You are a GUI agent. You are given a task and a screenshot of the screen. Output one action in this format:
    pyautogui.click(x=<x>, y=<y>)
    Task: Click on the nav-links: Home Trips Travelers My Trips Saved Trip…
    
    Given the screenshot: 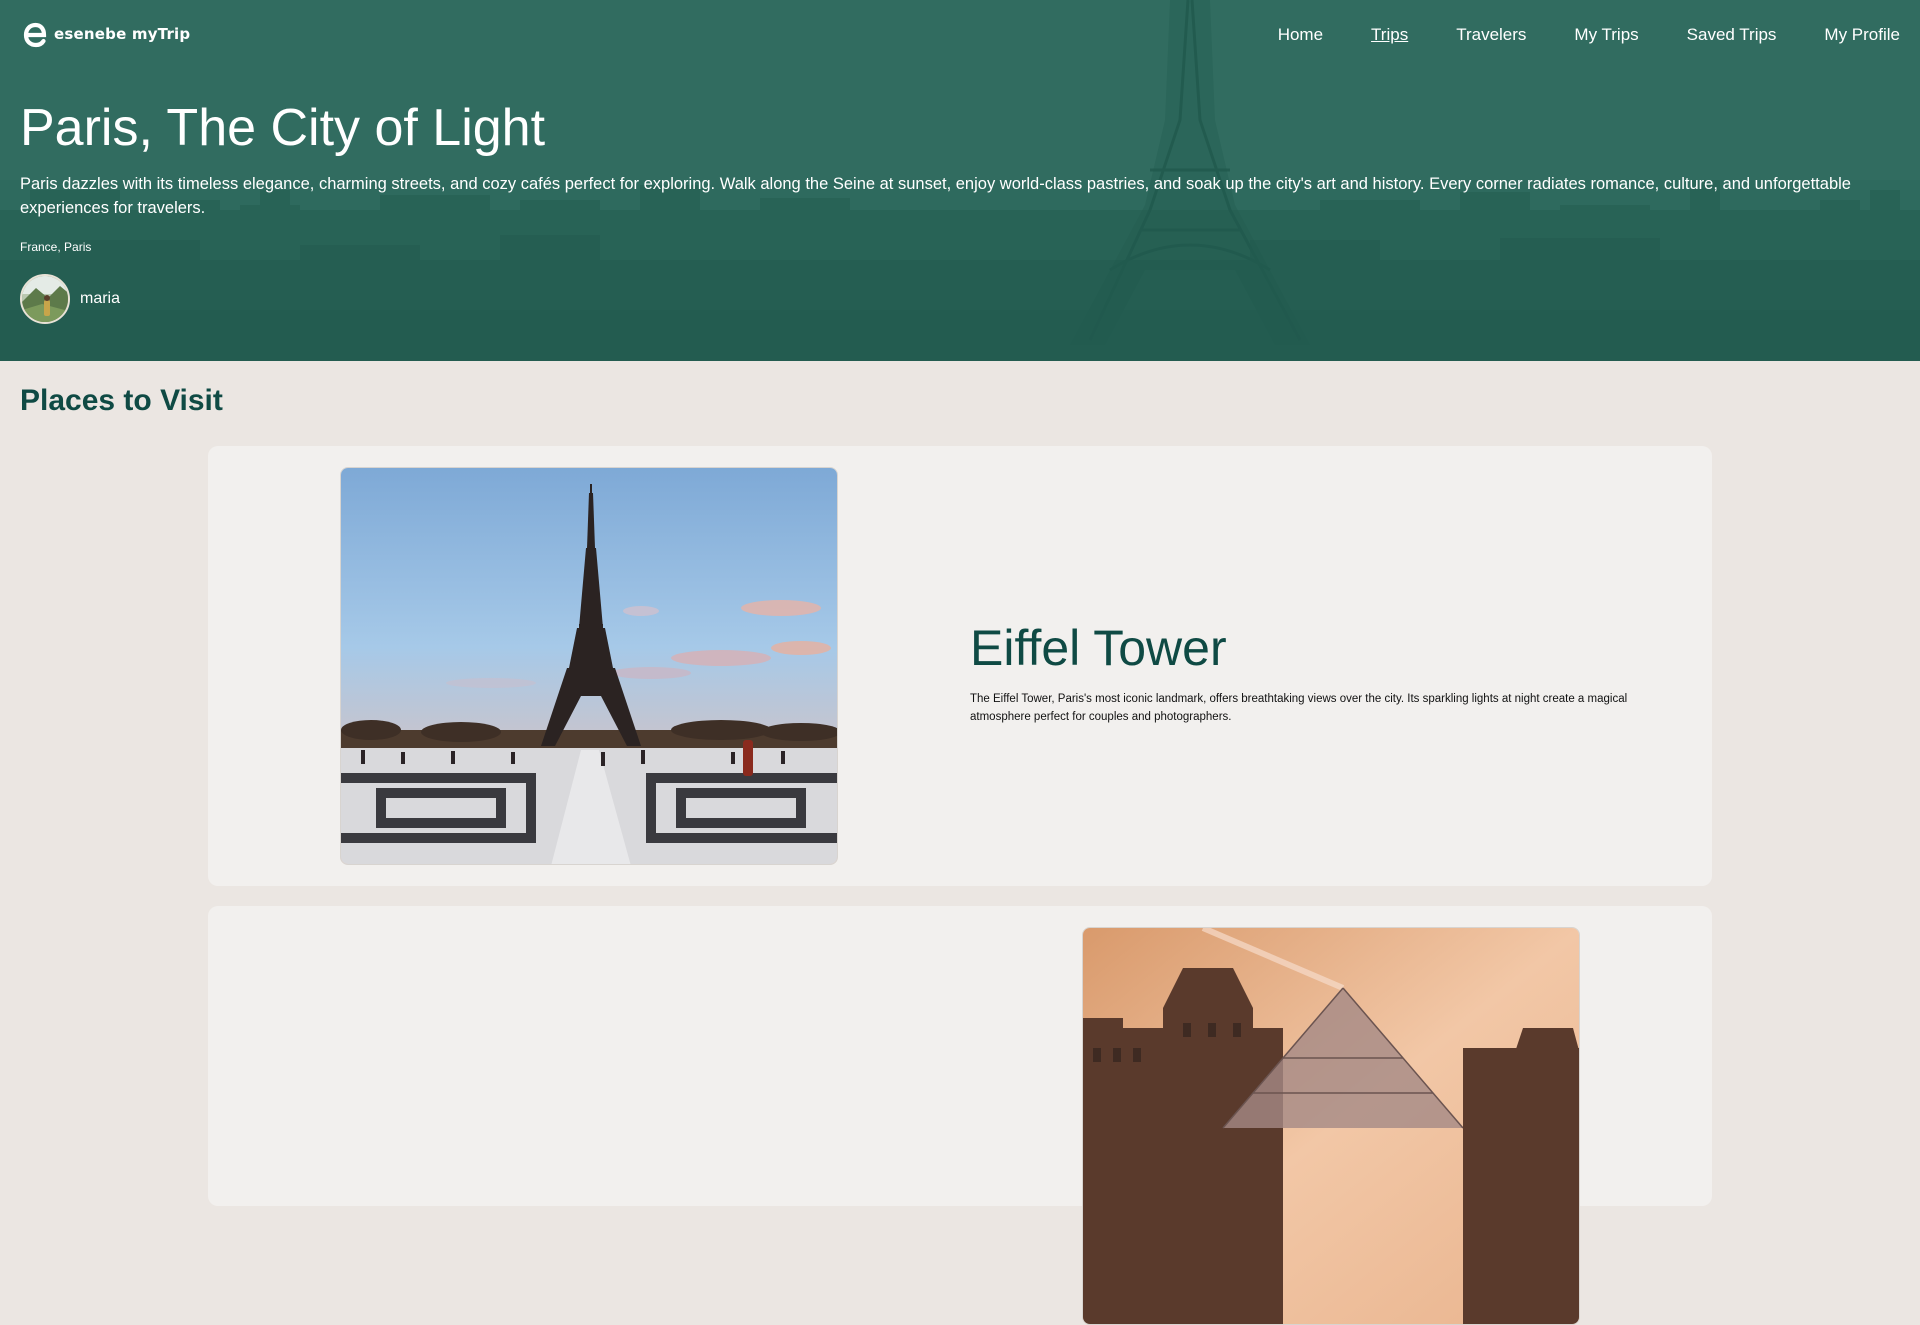 What is the action you would take?
    pyautogui.click(x=1589, y=35)
    